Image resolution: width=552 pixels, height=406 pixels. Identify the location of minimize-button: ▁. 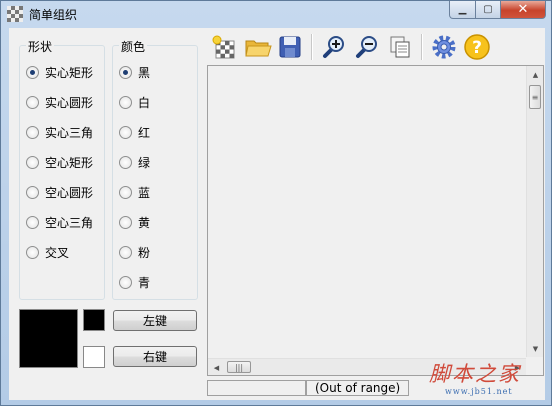
(462, 10).